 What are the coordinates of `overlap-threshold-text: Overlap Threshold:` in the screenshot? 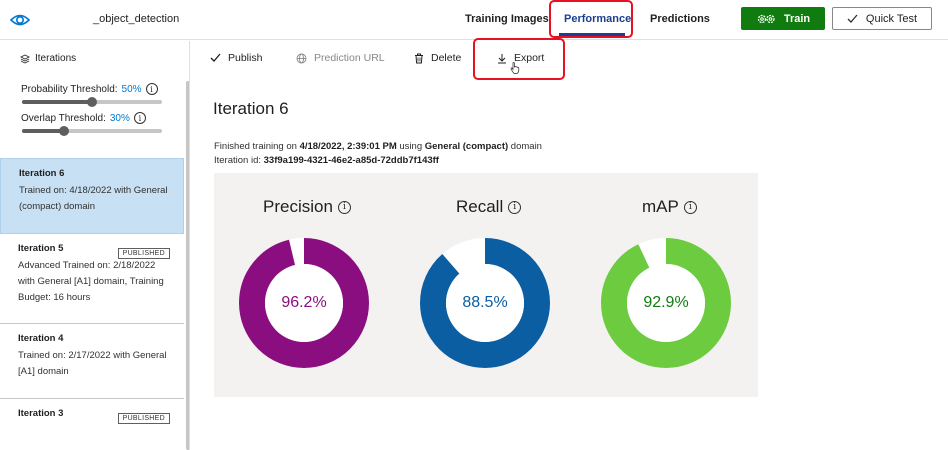 It's located at (63, 118).